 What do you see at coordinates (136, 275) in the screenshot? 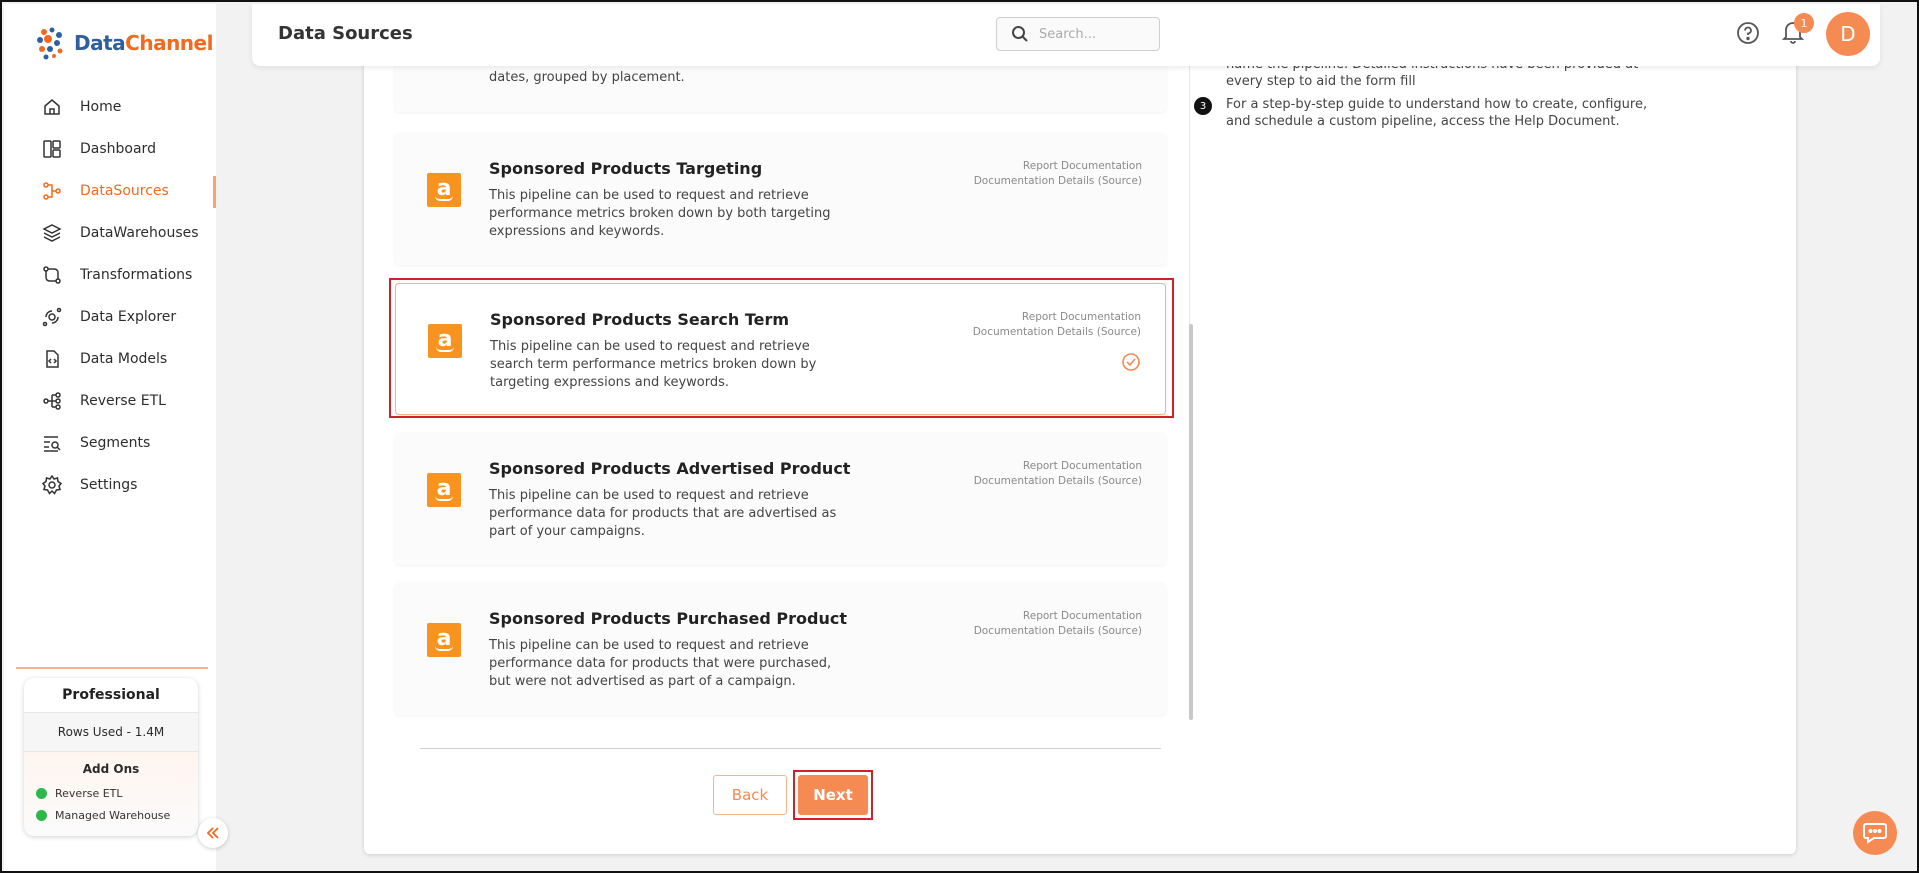
I see `sidebar-item-label: Transformations` at bounding box center [136, 275].